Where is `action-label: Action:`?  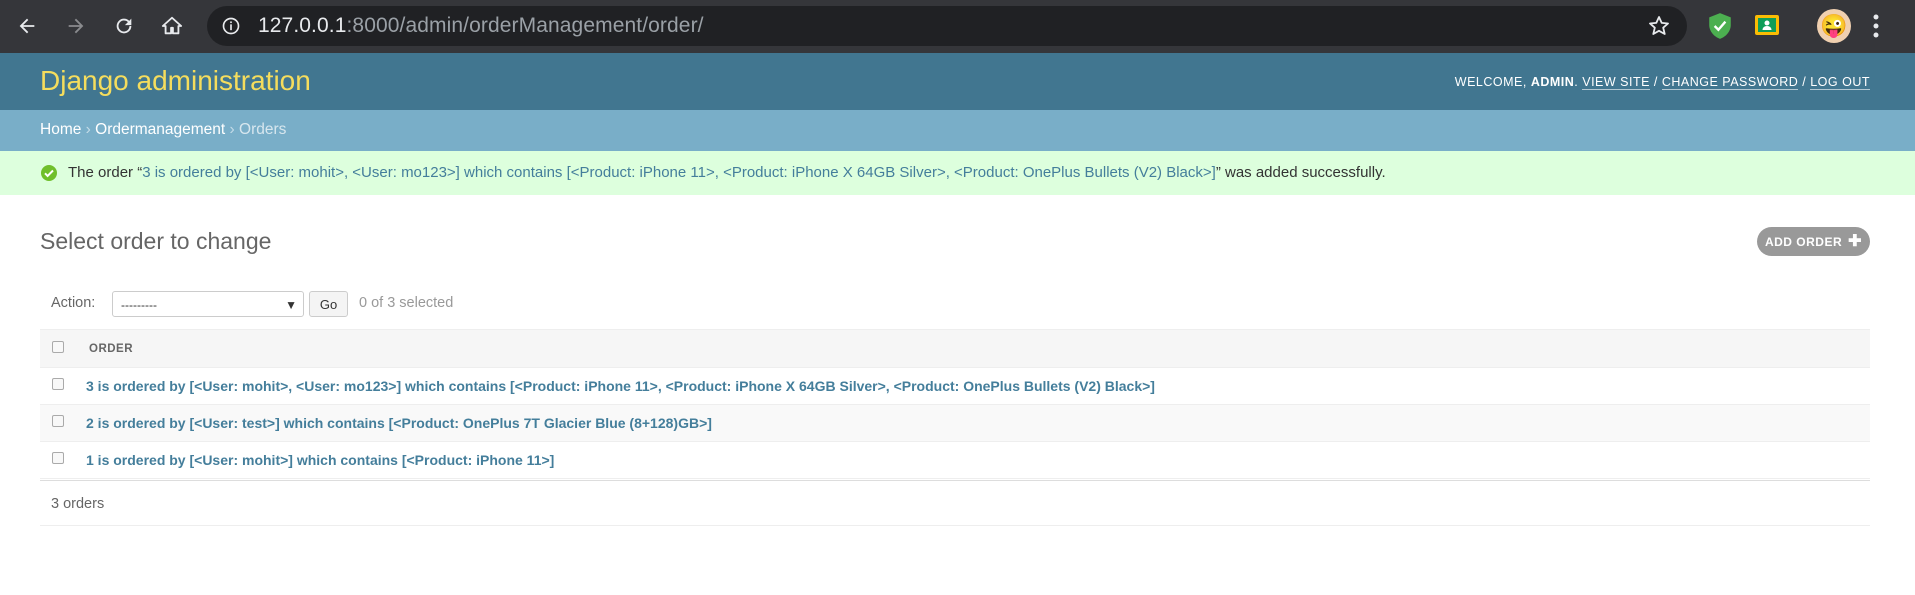 action-label: Action: is located at coordinates (73, 303).